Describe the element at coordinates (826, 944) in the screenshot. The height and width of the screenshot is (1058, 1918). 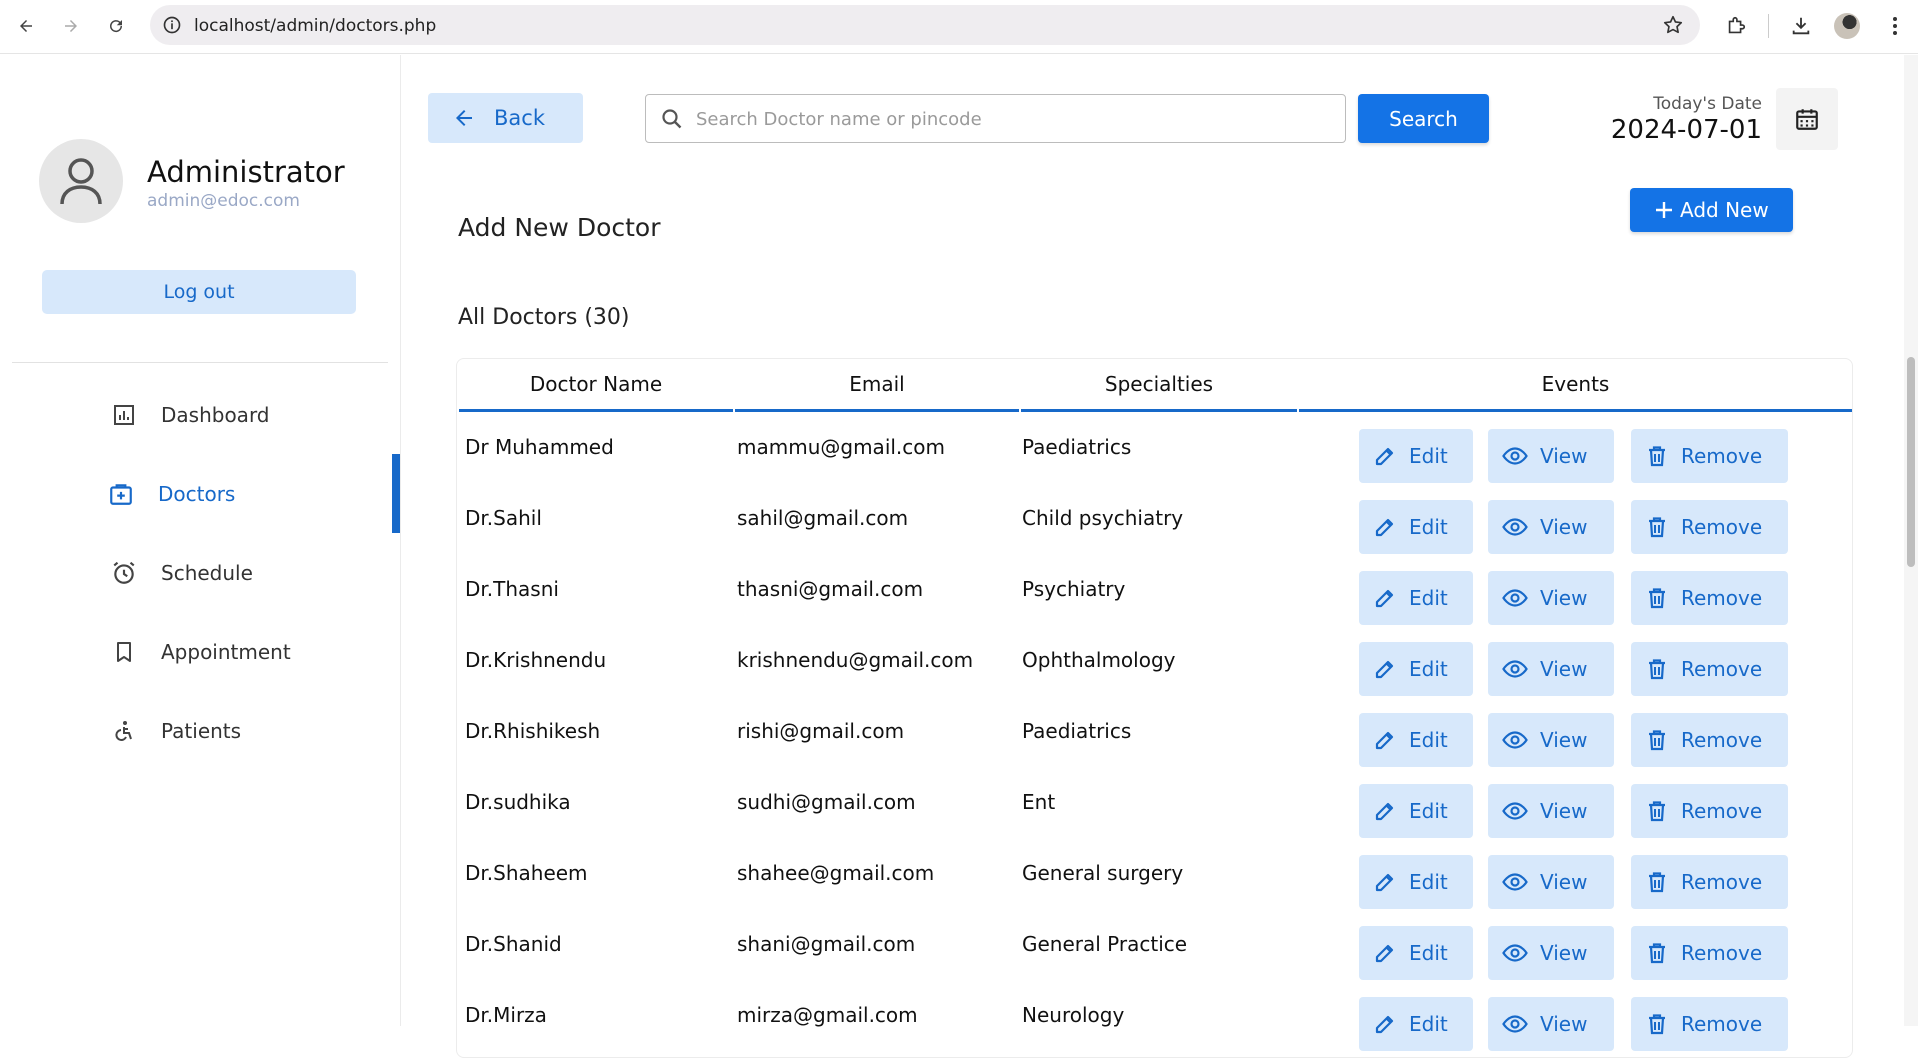
I see `doctor-email-cell: shani@gmail.com` at that location.